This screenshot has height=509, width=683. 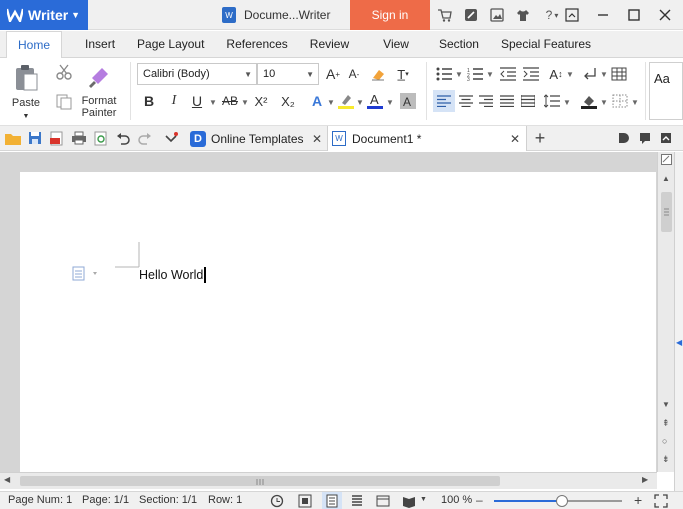 I want to click on numbering-icon: 123, so click(x=475, y=74).